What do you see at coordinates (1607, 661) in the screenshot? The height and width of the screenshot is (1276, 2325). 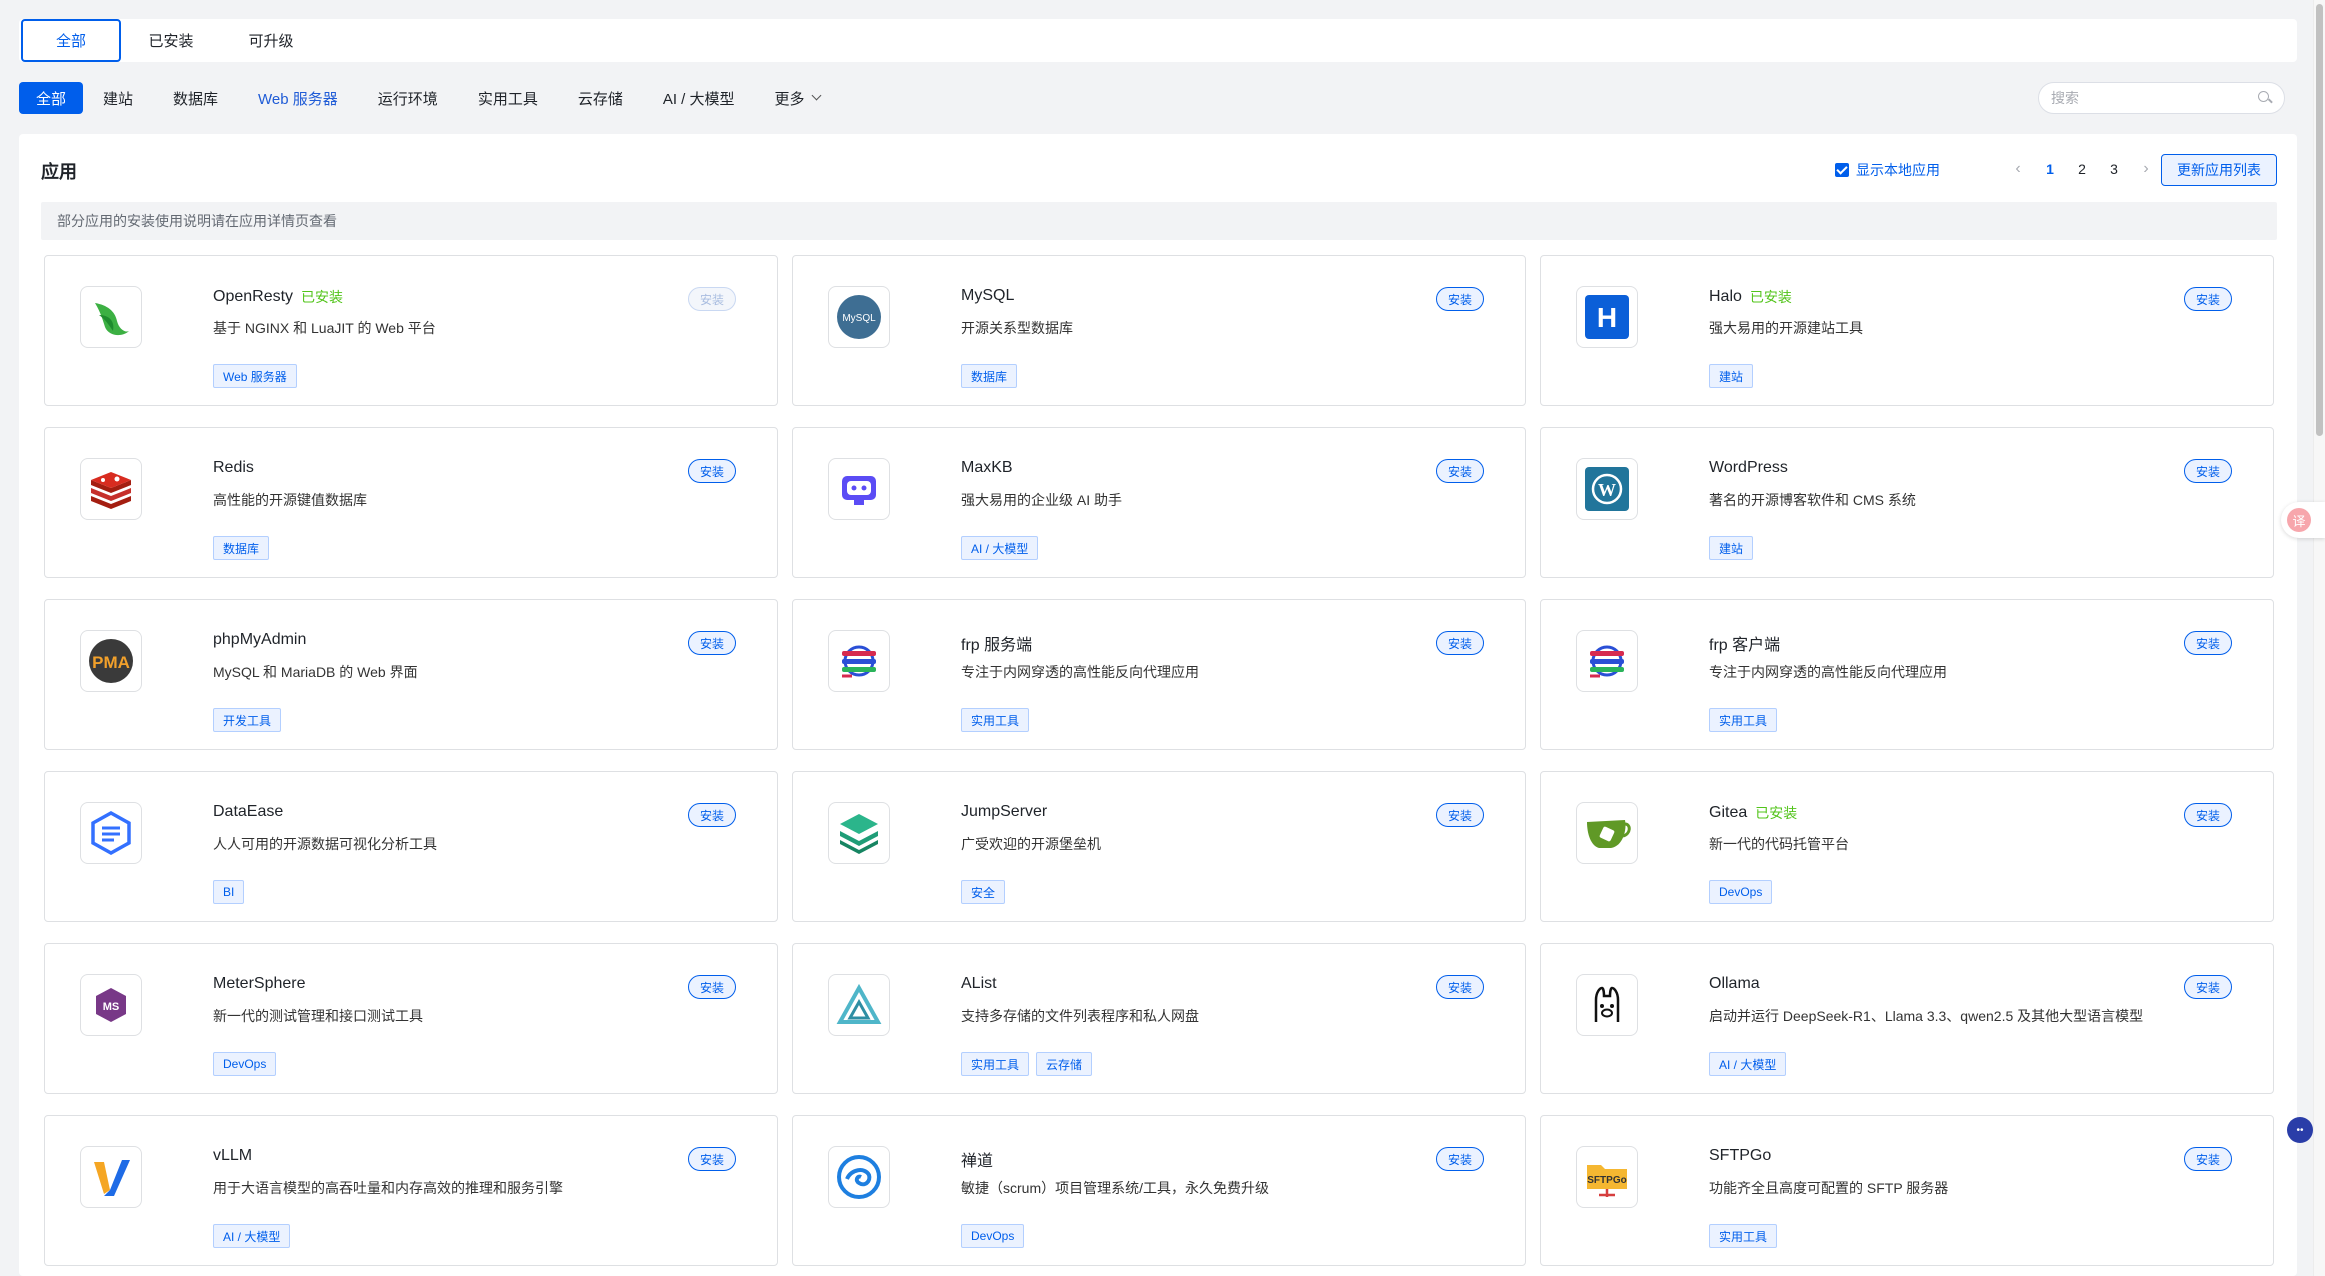 I see `frp-logo-icon` at bounding box center [1607, 661].